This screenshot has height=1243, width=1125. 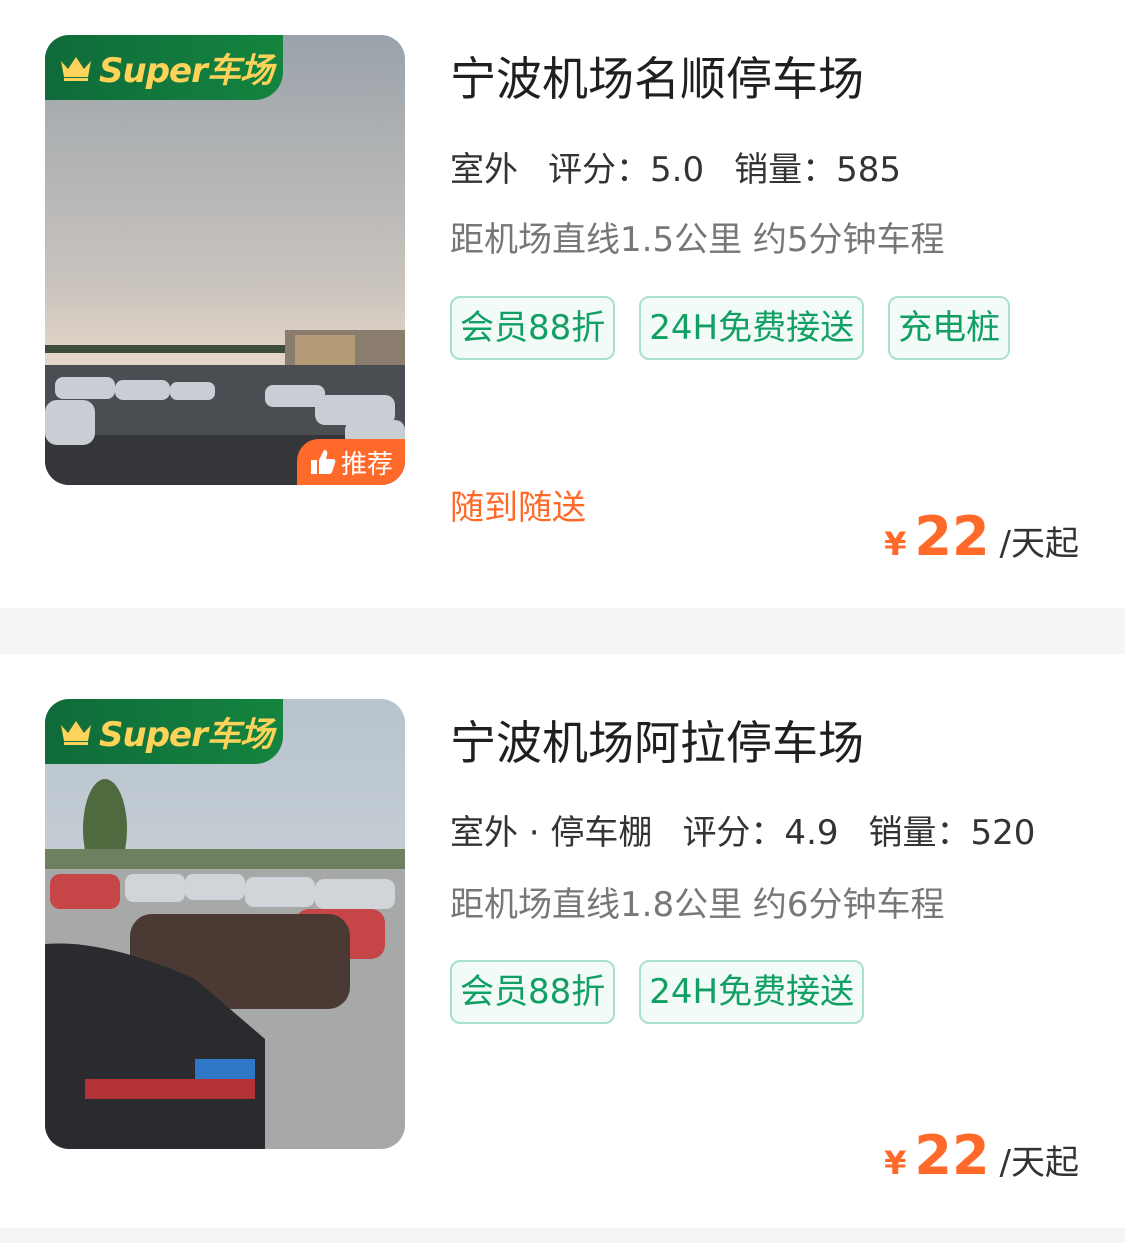 I want to click on recommend-badge: 推荐, so click(x=351, y=462).